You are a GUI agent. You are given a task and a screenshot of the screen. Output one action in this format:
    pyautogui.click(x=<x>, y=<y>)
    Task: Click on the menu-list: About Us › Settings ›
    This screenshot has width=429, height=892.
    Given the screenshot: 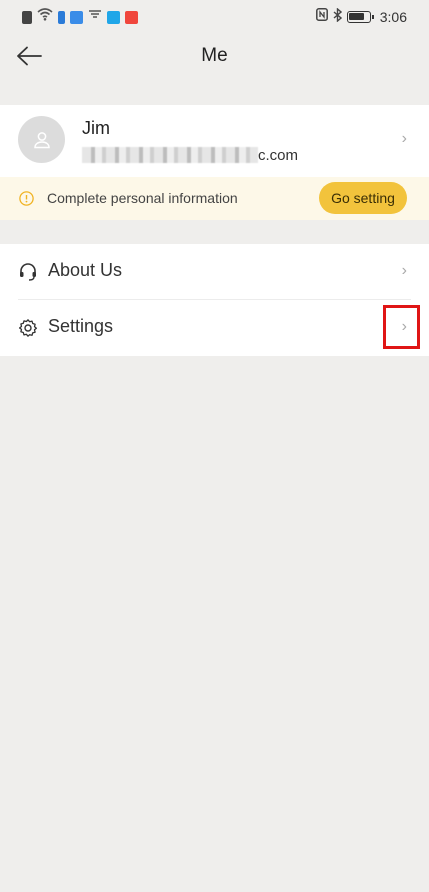 What is the action you would take?
    pyautogui.click(x=214, y=300)
    